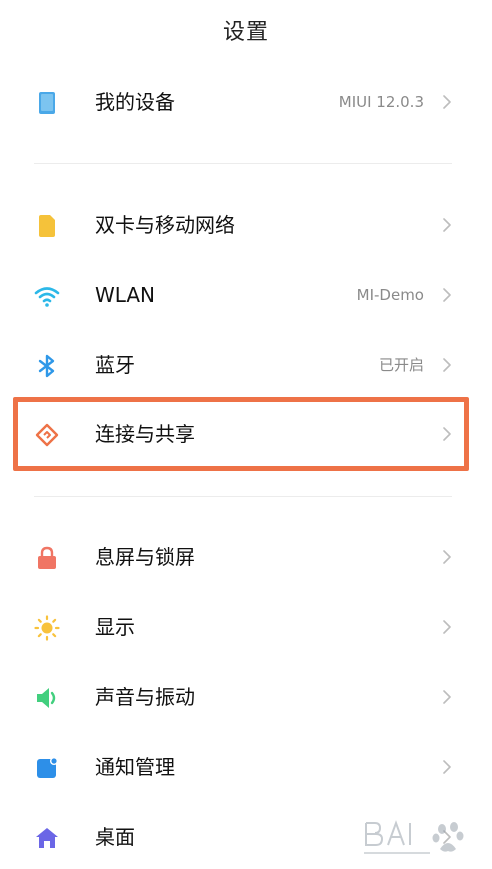  What do you see at coordinates (47, 628) in the screenshot?
I see `sun-icon` at bounding box center [47, 628].